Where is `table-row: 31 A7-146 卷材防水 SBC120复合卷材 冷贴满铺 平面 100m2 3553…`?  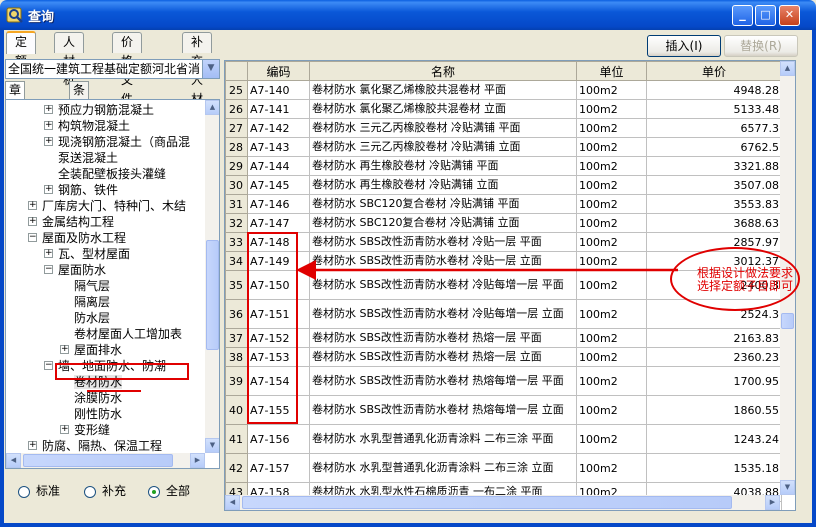
table-row: 31 A7-146 卷材防水 SBC120复合卷材 冷贴满铺 平面 100m2 3553… is located at coordinates (503, 204).